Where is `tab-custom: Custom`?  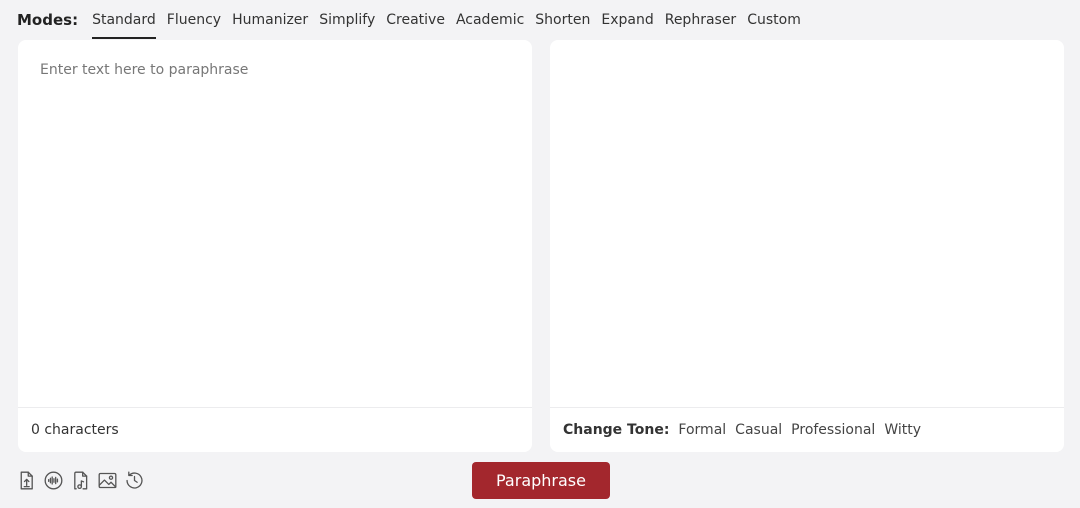 tab-custom: Custom is located at coordinates (774, 20).